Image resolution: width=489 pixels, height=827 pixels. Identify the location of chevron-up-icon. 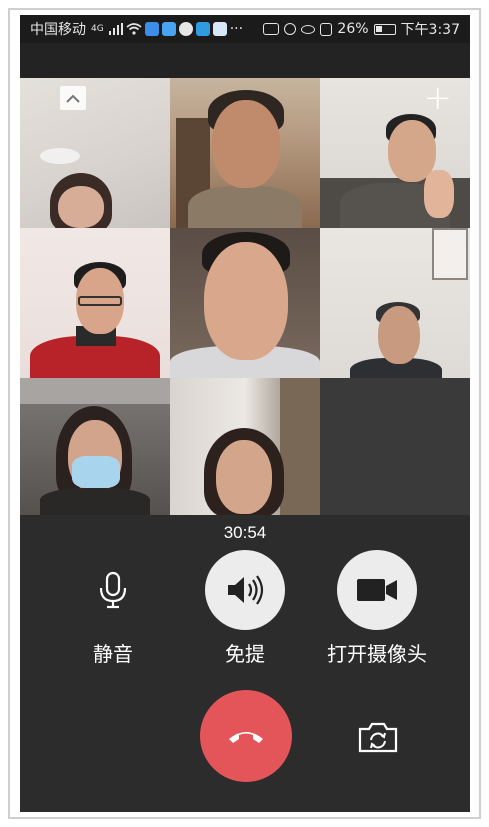
(73, 98).